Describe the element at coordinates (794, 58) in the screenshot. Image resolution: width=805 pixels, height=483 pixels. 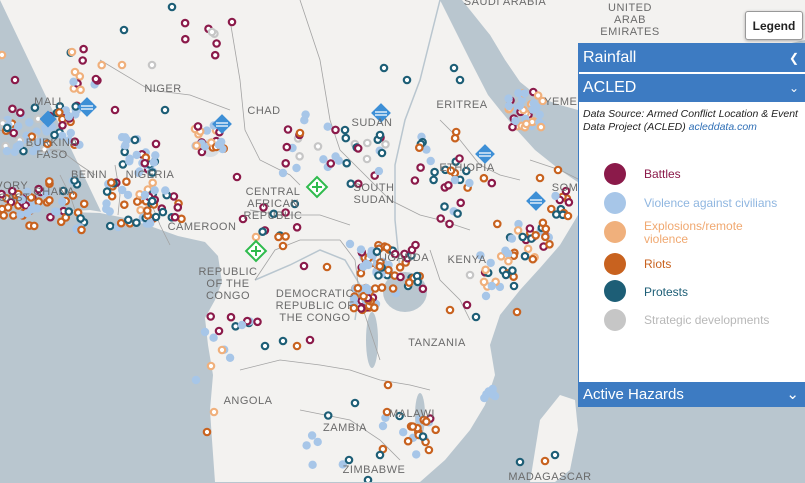
I see `chevron-left-icon: ❮` at that location.